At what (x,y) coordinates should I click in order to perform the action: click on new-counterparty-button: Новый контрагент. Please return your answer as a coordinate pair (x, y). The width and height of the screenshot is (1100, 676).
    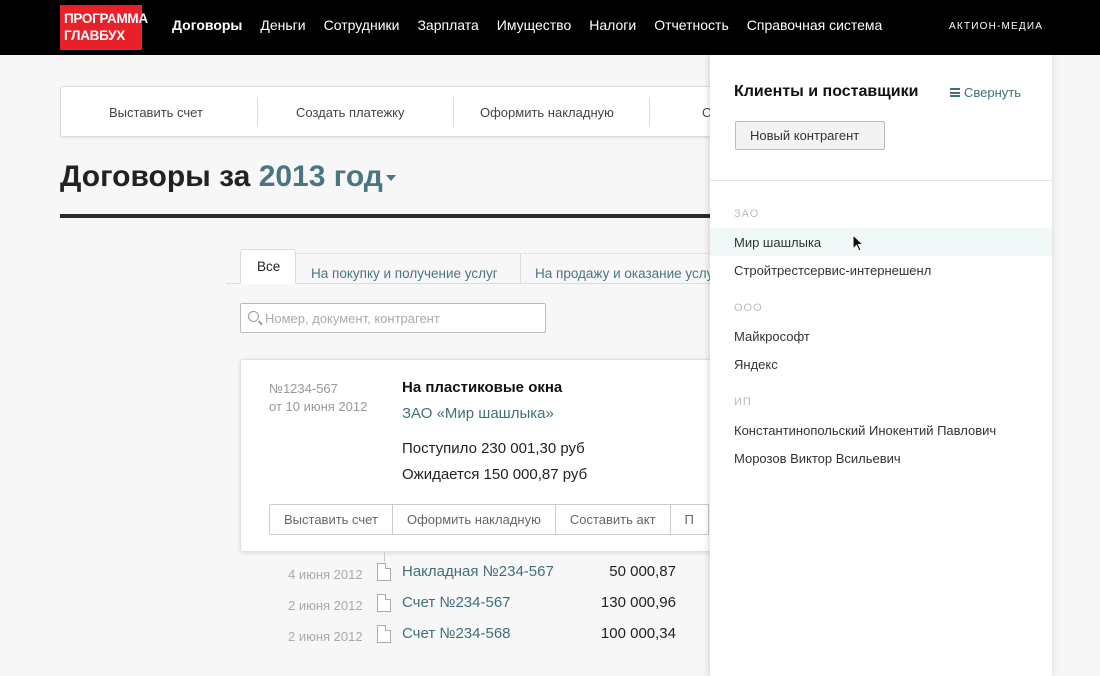
    Looking at the image, I should click on (810, 135).